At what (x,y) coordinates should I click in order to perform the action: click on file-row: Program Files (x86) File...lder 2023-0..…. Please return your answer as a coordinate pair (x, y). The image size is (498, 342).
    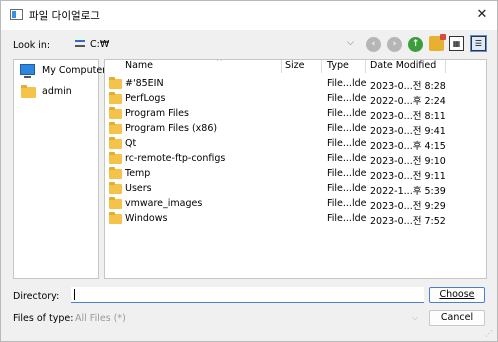
    Looking at the image, I should click on (295, 129).